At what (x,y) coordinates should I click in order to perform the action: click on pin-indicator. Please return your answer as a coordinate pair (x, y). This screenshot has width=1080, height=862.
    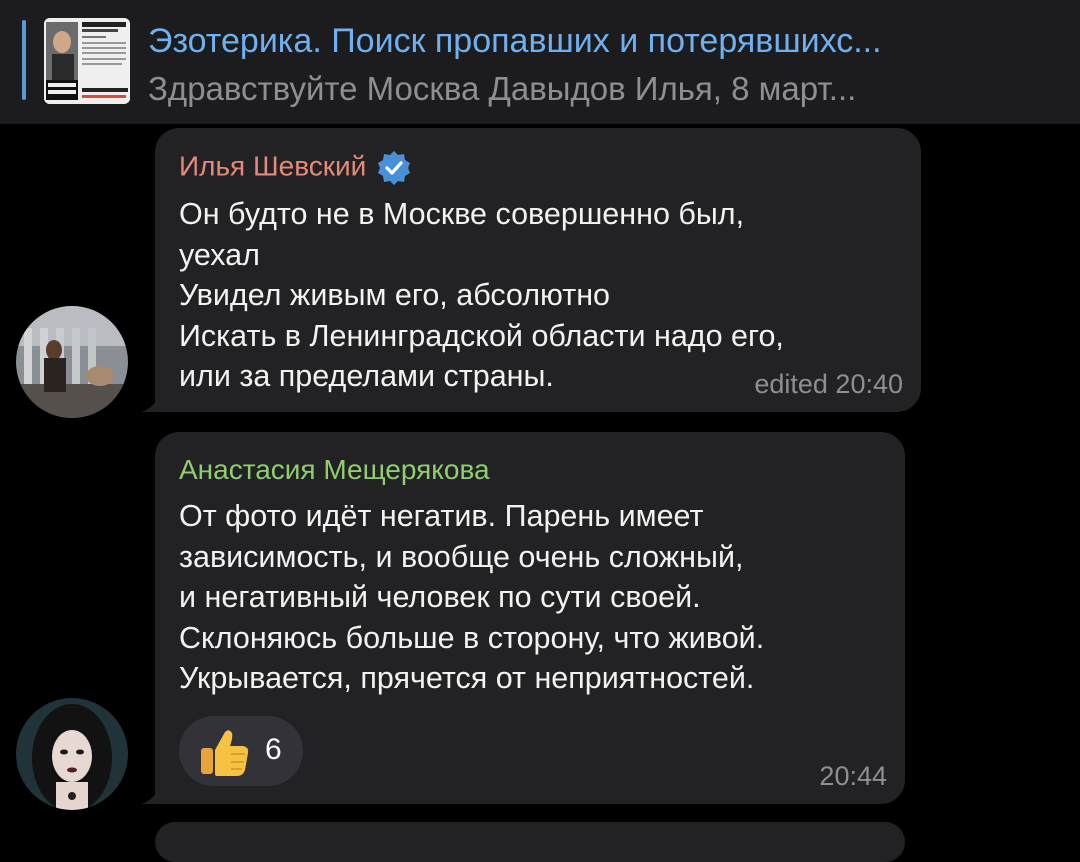
    Looking at the image, I should click on (24, 60).